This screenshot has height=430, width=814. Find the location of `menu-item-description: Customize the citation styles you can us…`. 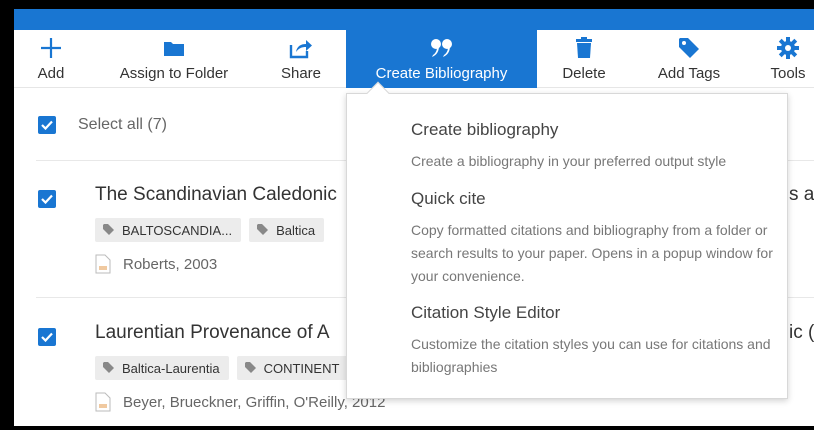

menu-item-description: Customize the citation styles you can us… is located at coordinates (591, 355).